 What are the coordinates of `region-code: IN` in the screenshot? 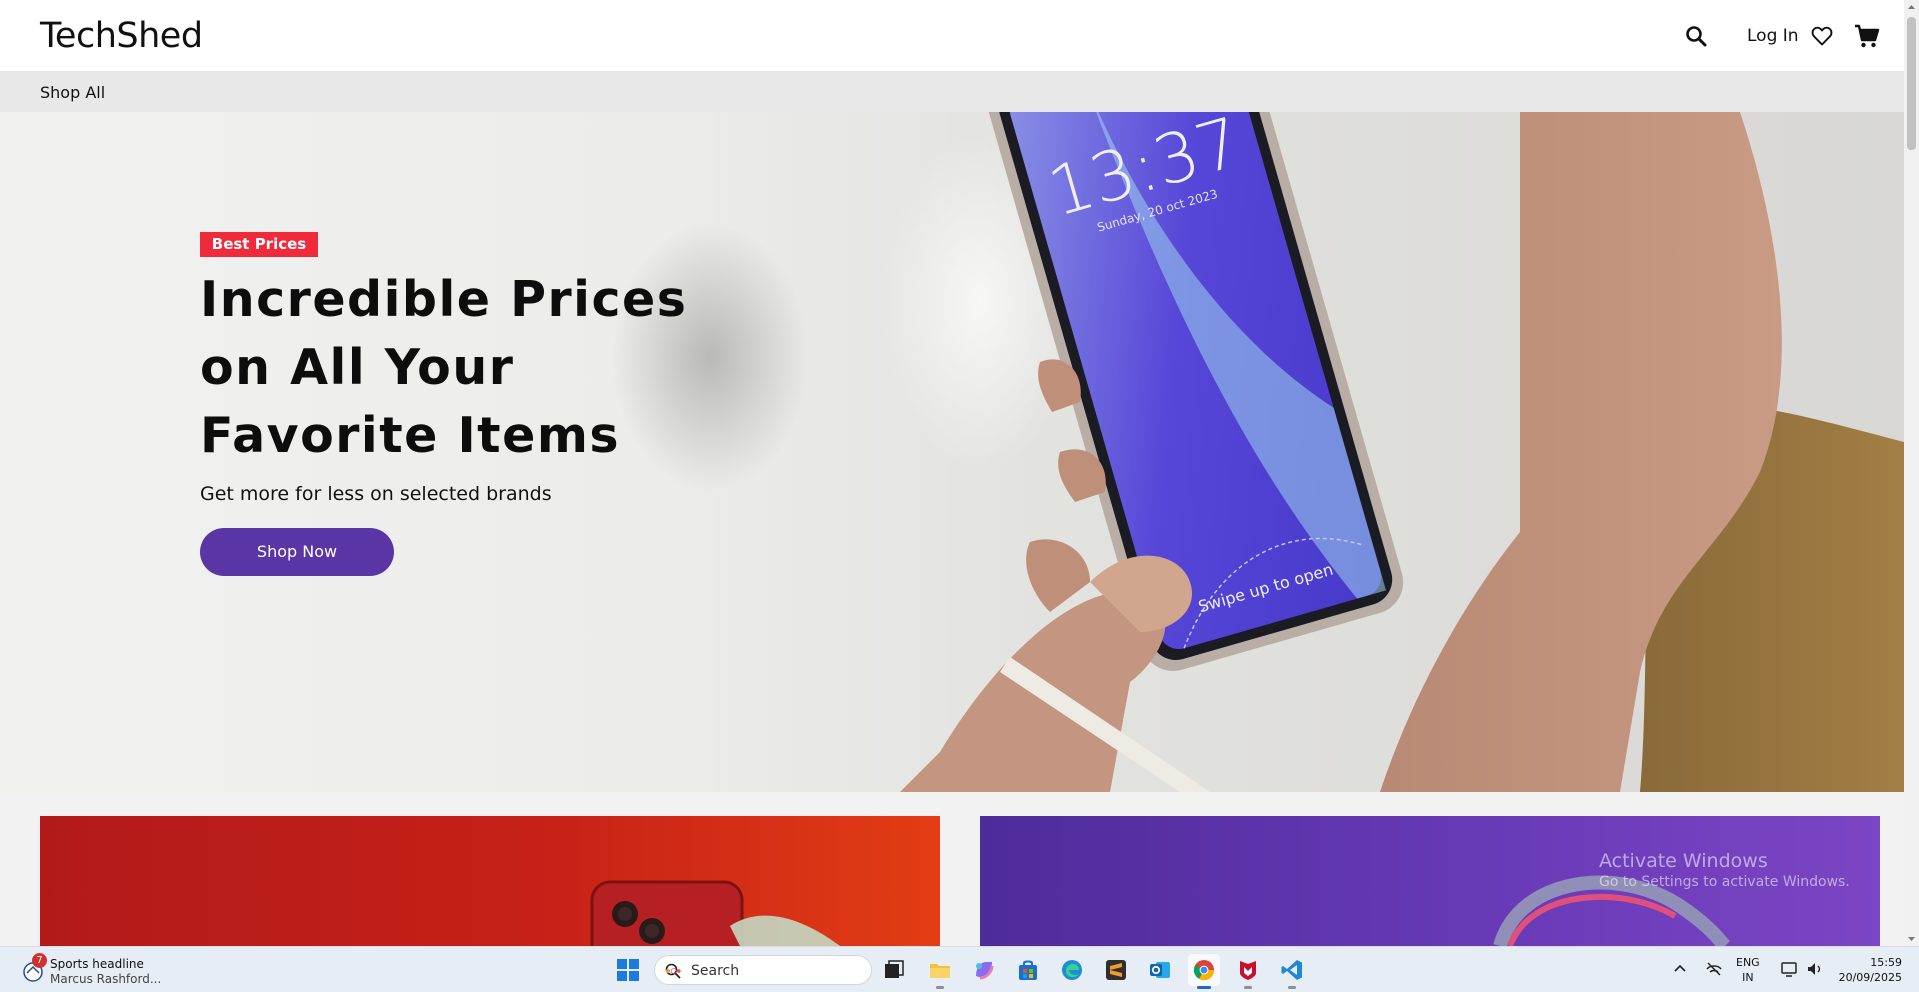 It's located at (1748, 977).